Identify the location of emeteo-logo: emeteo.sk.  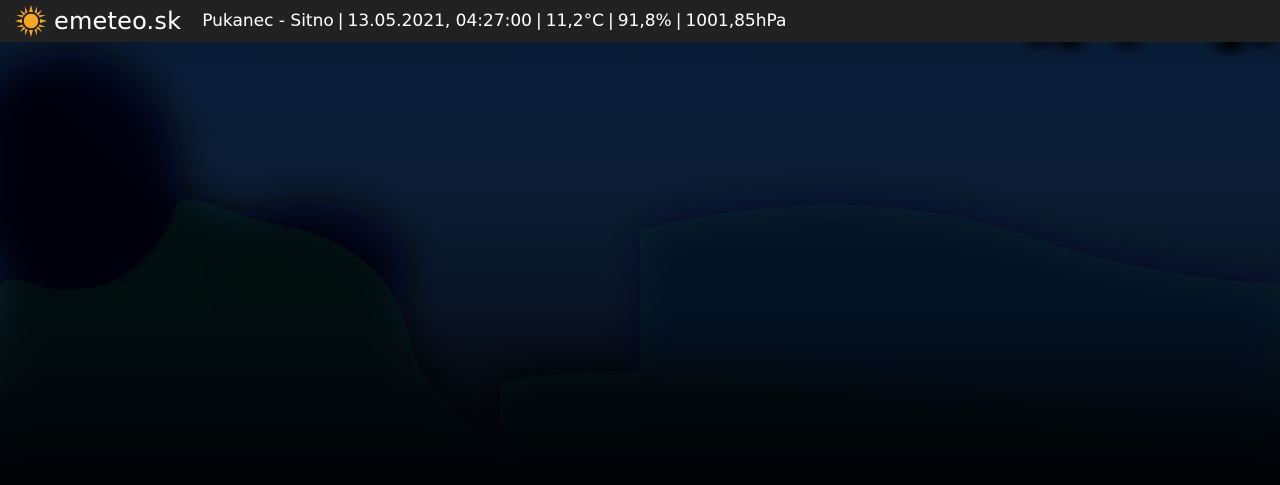
(97, 21).